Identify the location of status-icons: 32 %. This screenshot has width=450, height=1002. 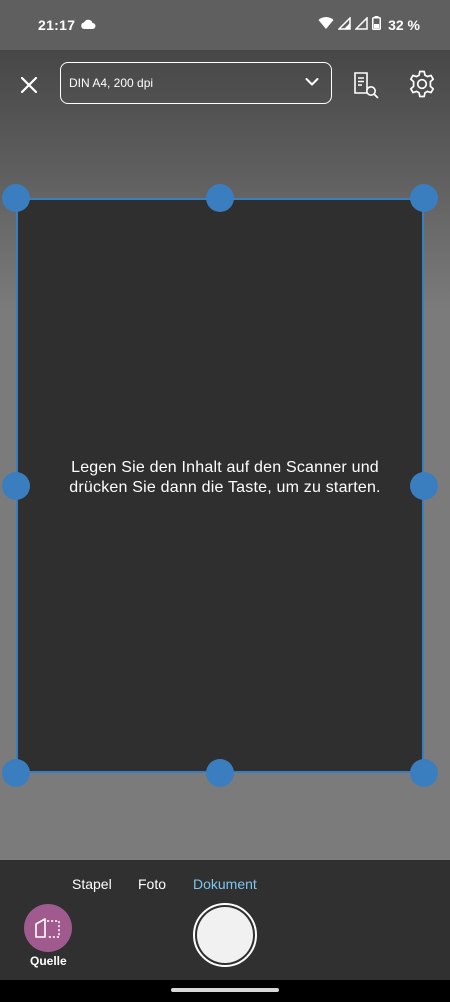
(369, 24).